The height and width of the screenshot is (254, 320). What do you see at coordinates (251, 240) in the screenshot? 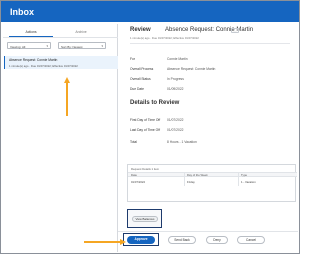
I see `cancel-button: Cancel` at bounding box center [251, 240].